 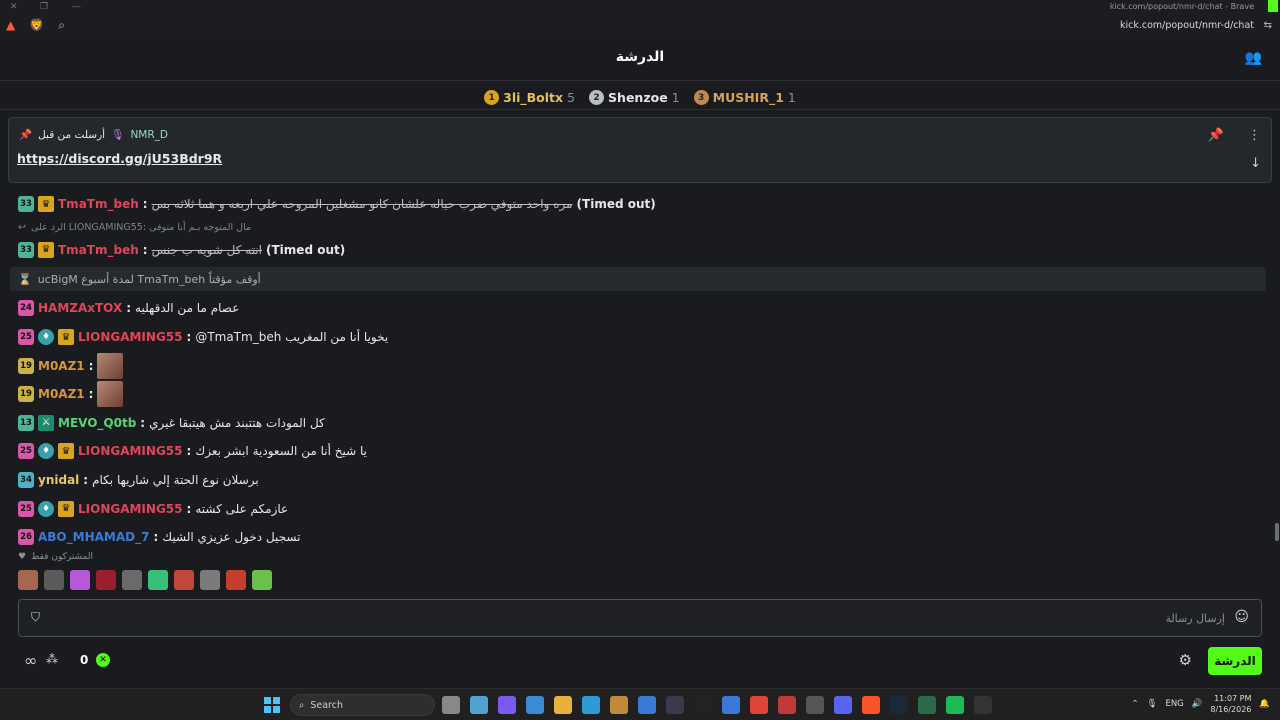 I want to click on emote-face, so click(x=28, y=580).